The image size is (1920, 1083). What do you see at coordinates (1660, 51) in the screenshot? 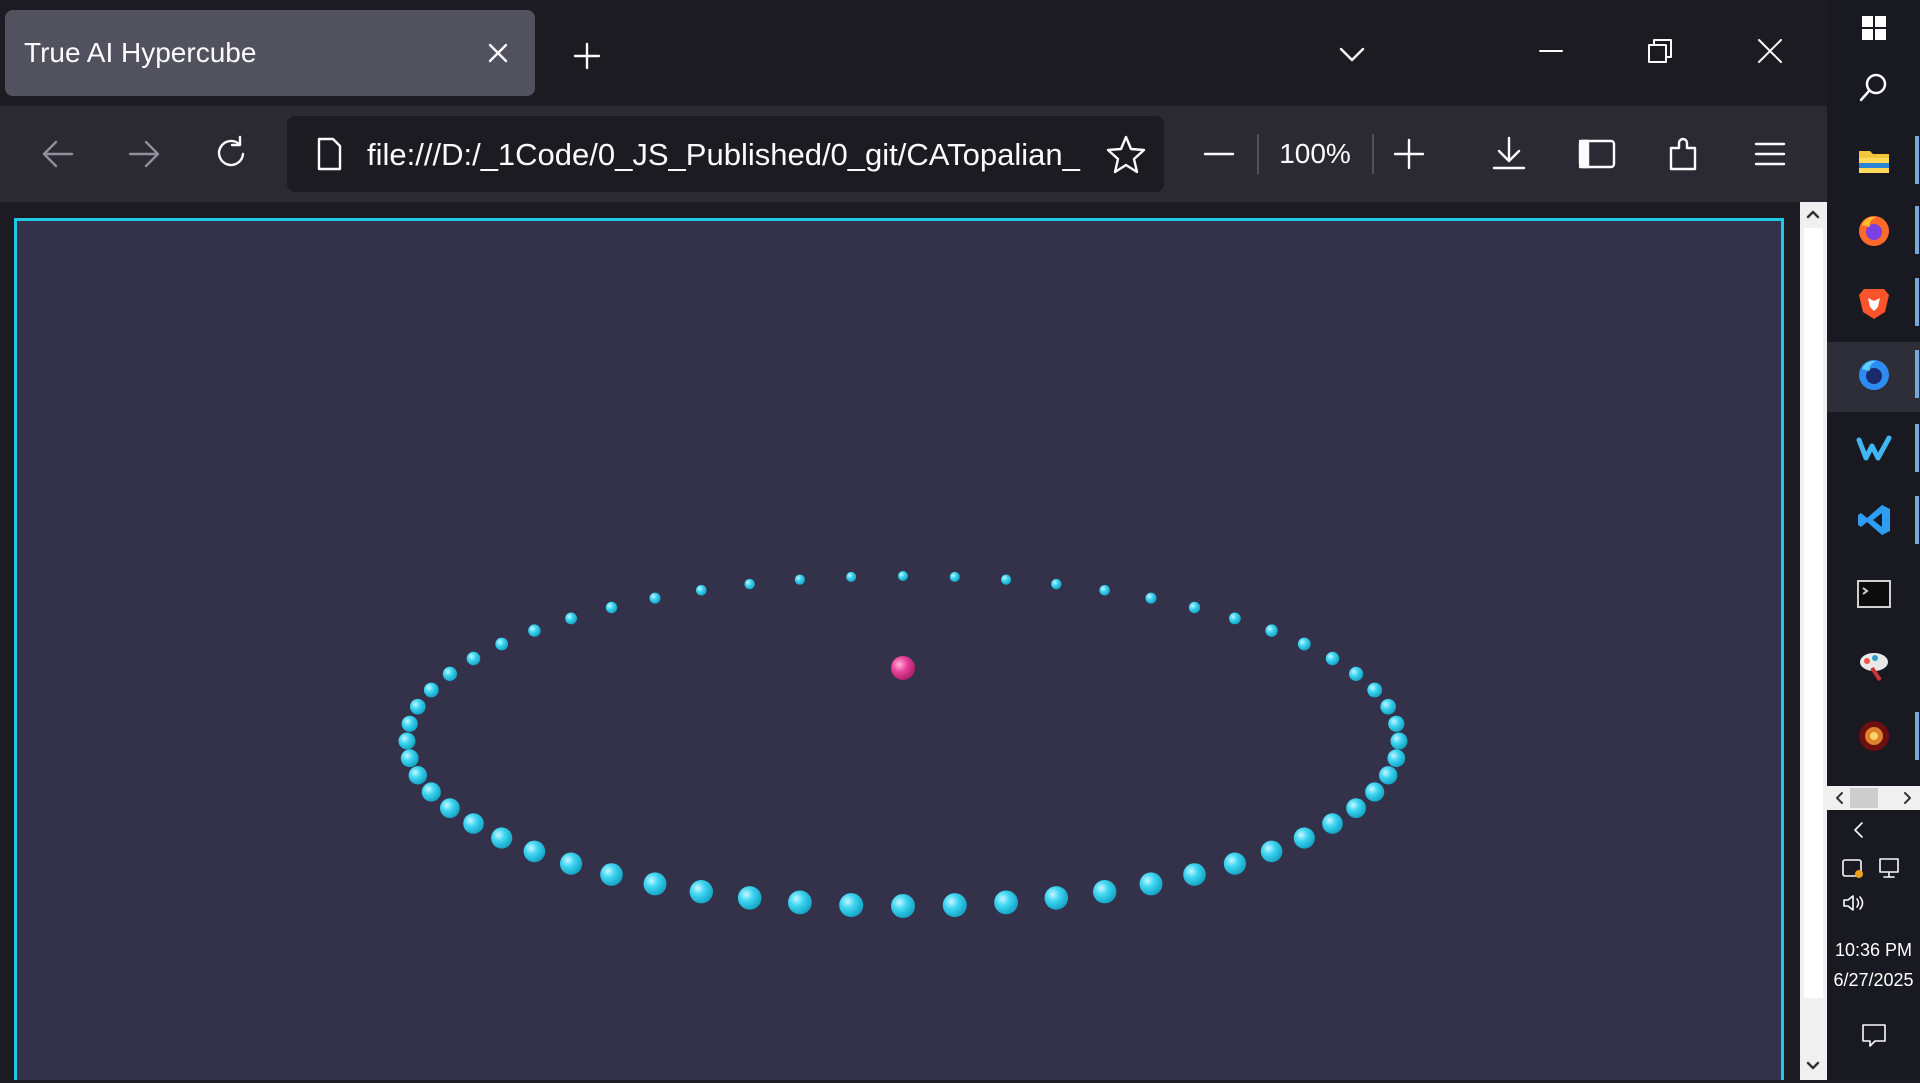
I see `restore-icon` at bounding box center [1660, 51].